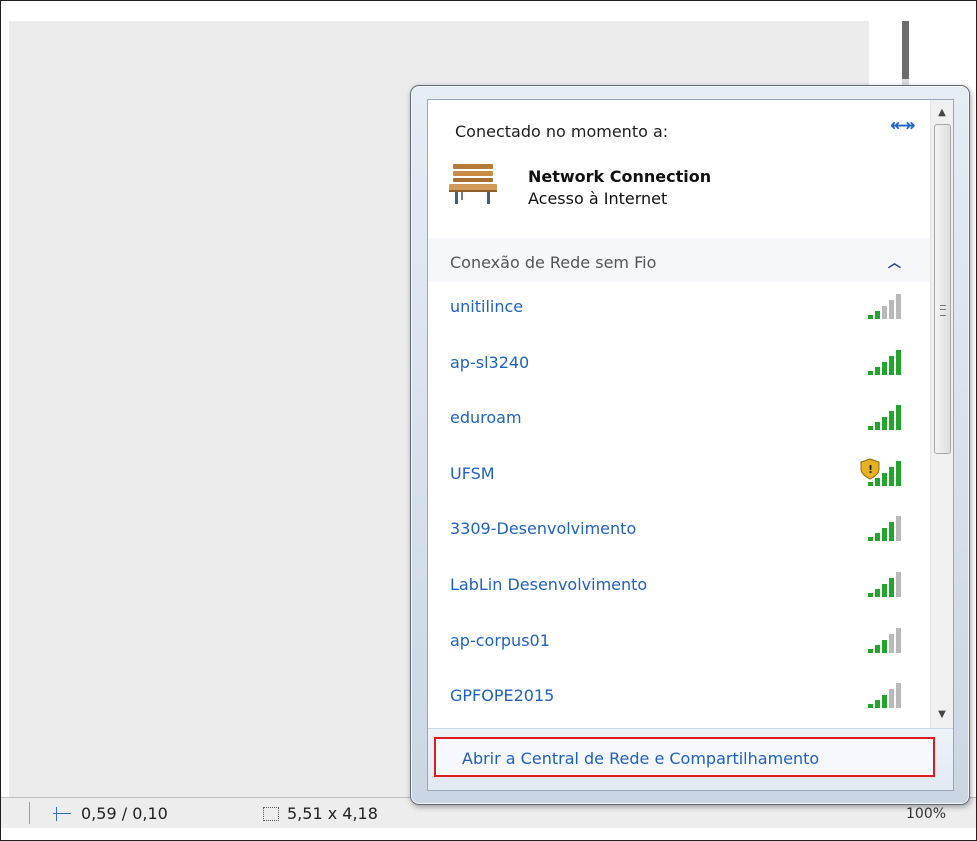 The image size is (977, 841). Describe the element at coordinates (29, 813) in the screenshot. I see `status-separator` at that location.